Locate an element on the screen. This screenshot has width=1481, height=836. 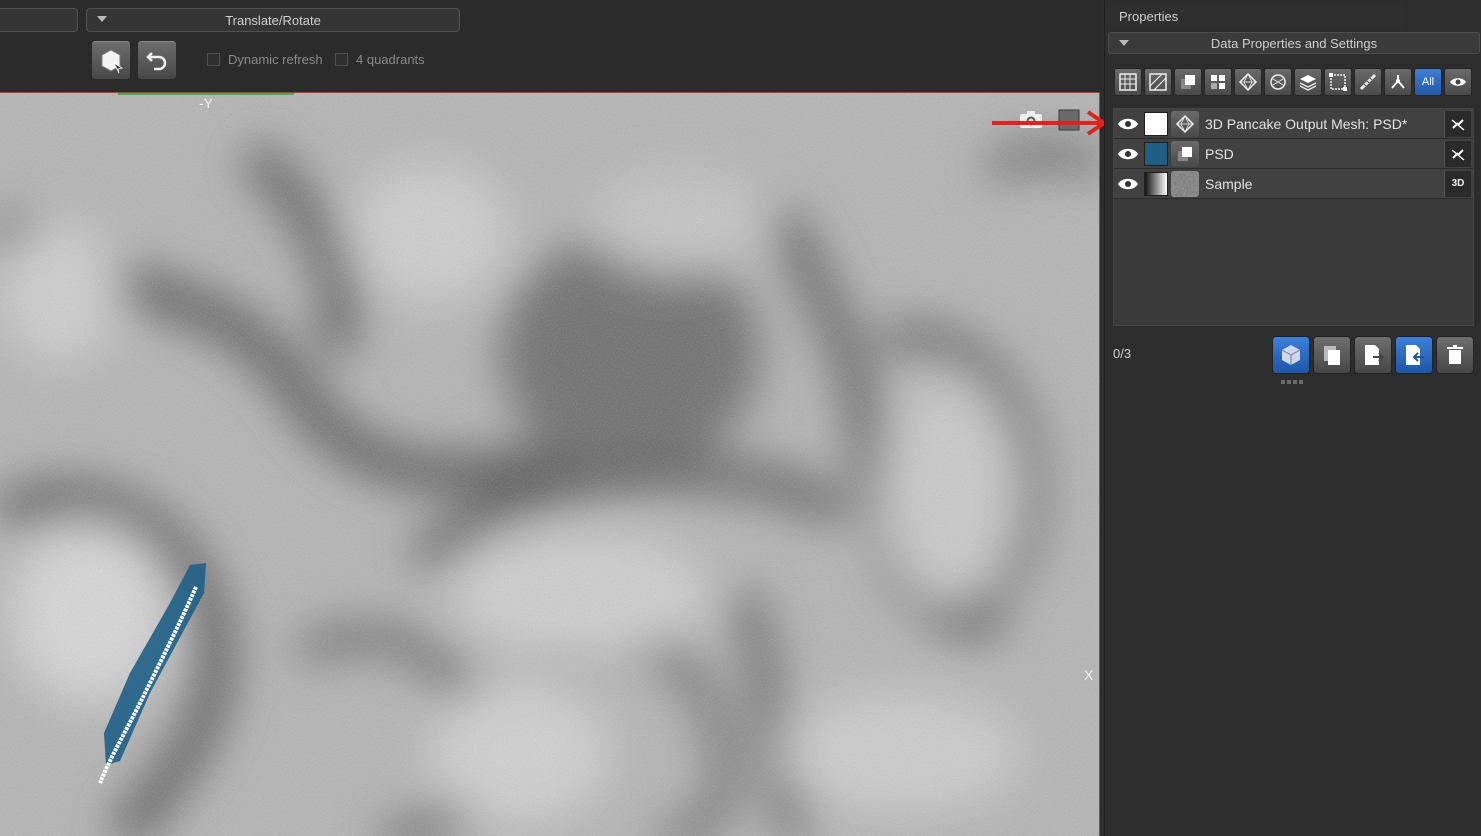
ruler-icon is located at coordinates (1368, 82).